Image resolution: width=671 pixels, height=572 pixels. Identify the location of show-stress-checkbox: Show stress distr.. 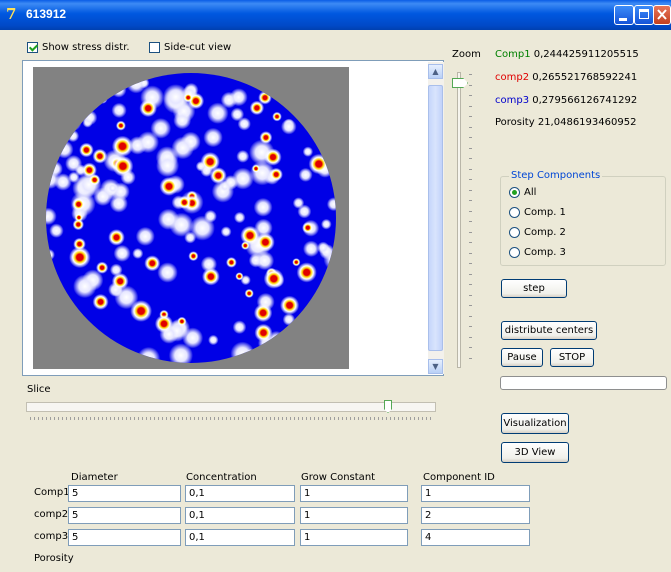
(78, 47).